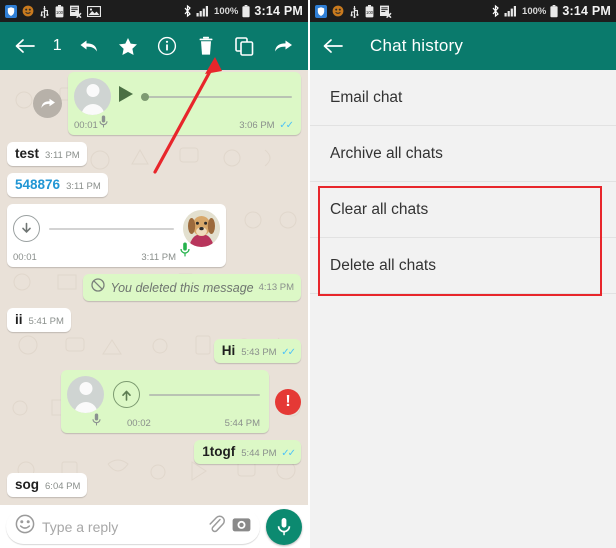  What do you see at coordinates (228, 350) in the screenshot?
I see `message-text: Hi` at bounding box center [228, 350].